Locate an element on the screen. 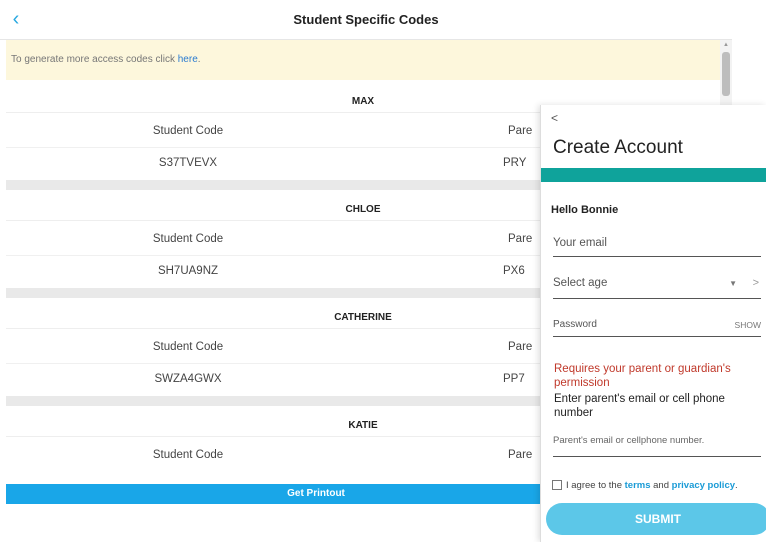 The height and width of the screenshot is (542, 766). agree-suffix: . is located at coordinates (736, 485).